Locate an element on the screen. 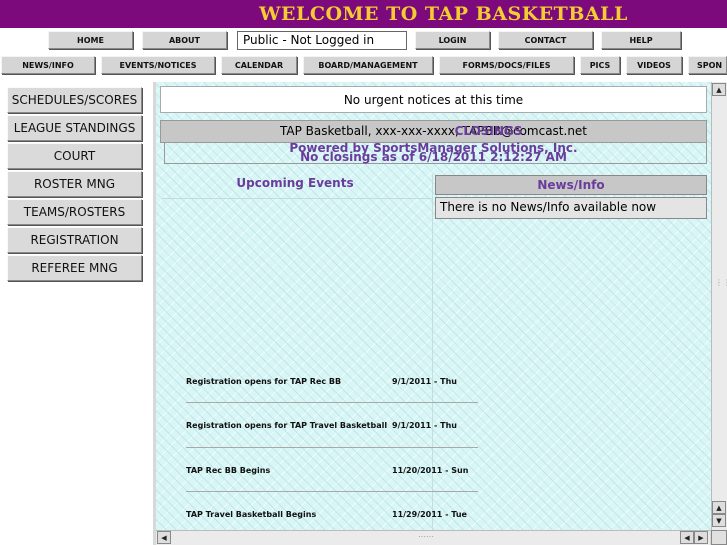  column-divider is located at coordinates (432, 352).